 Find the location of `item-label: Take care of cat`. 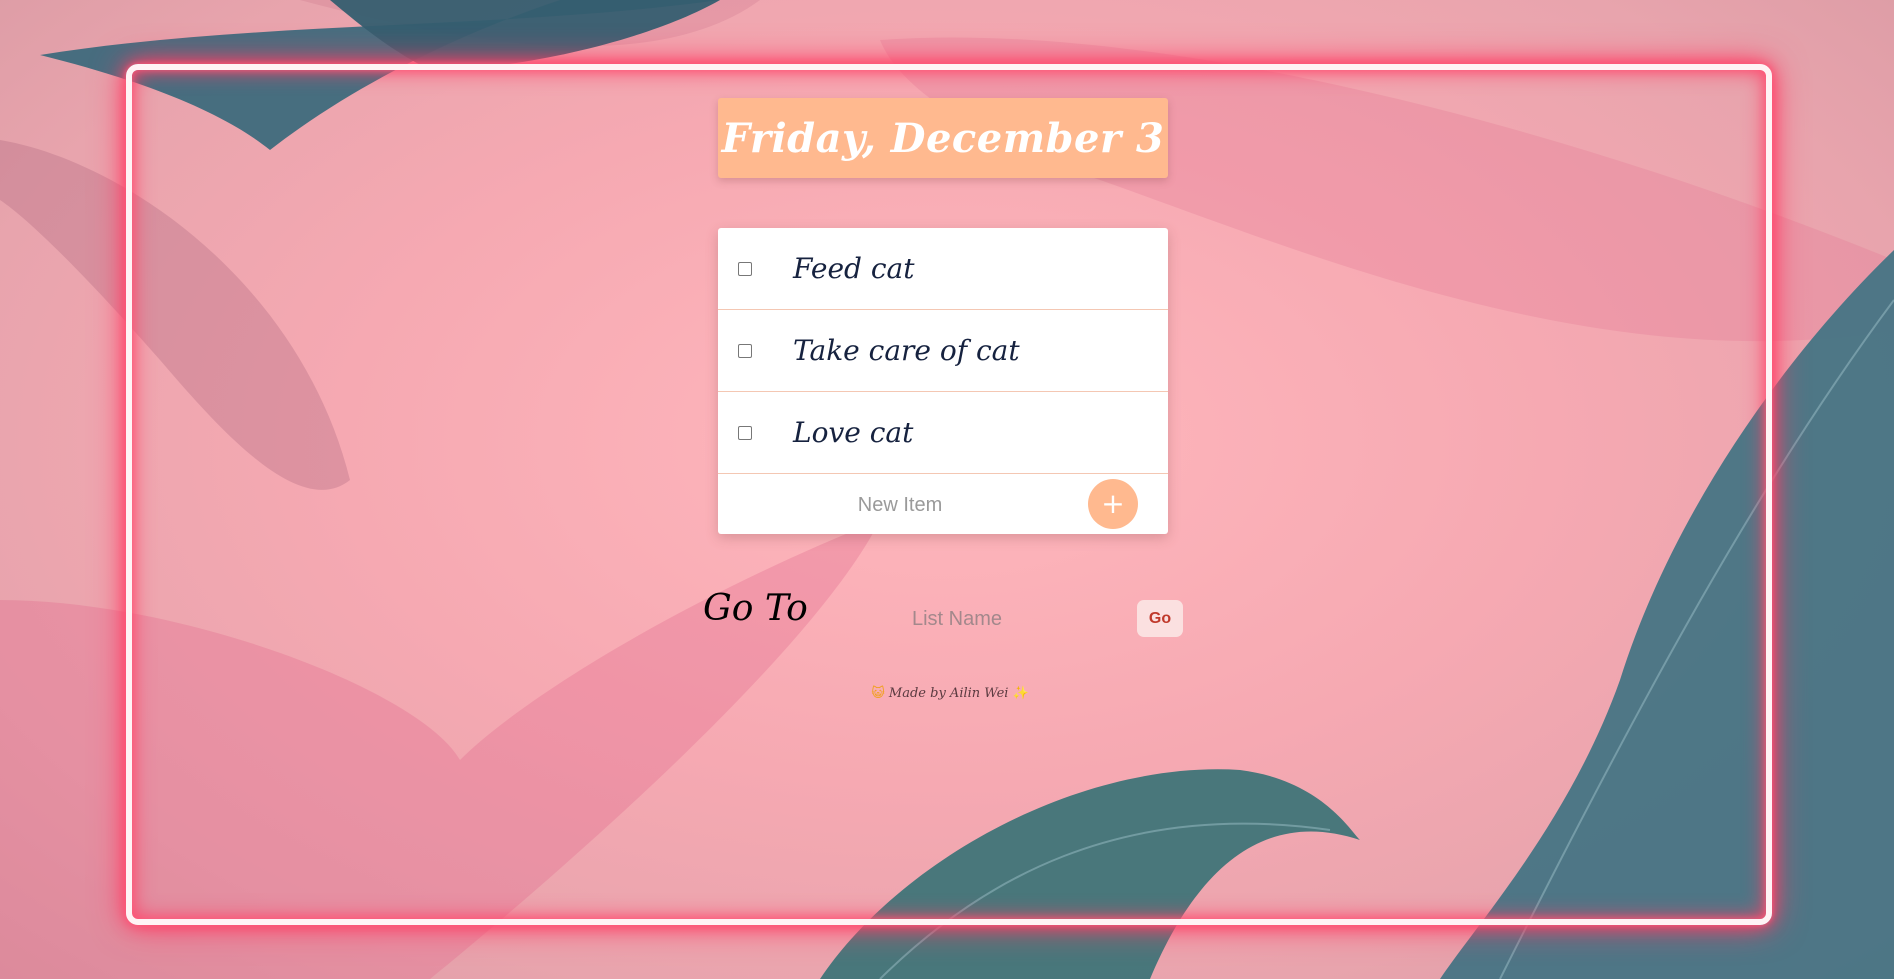

item-label: Take care of cat is located at coordinates (906, 350).